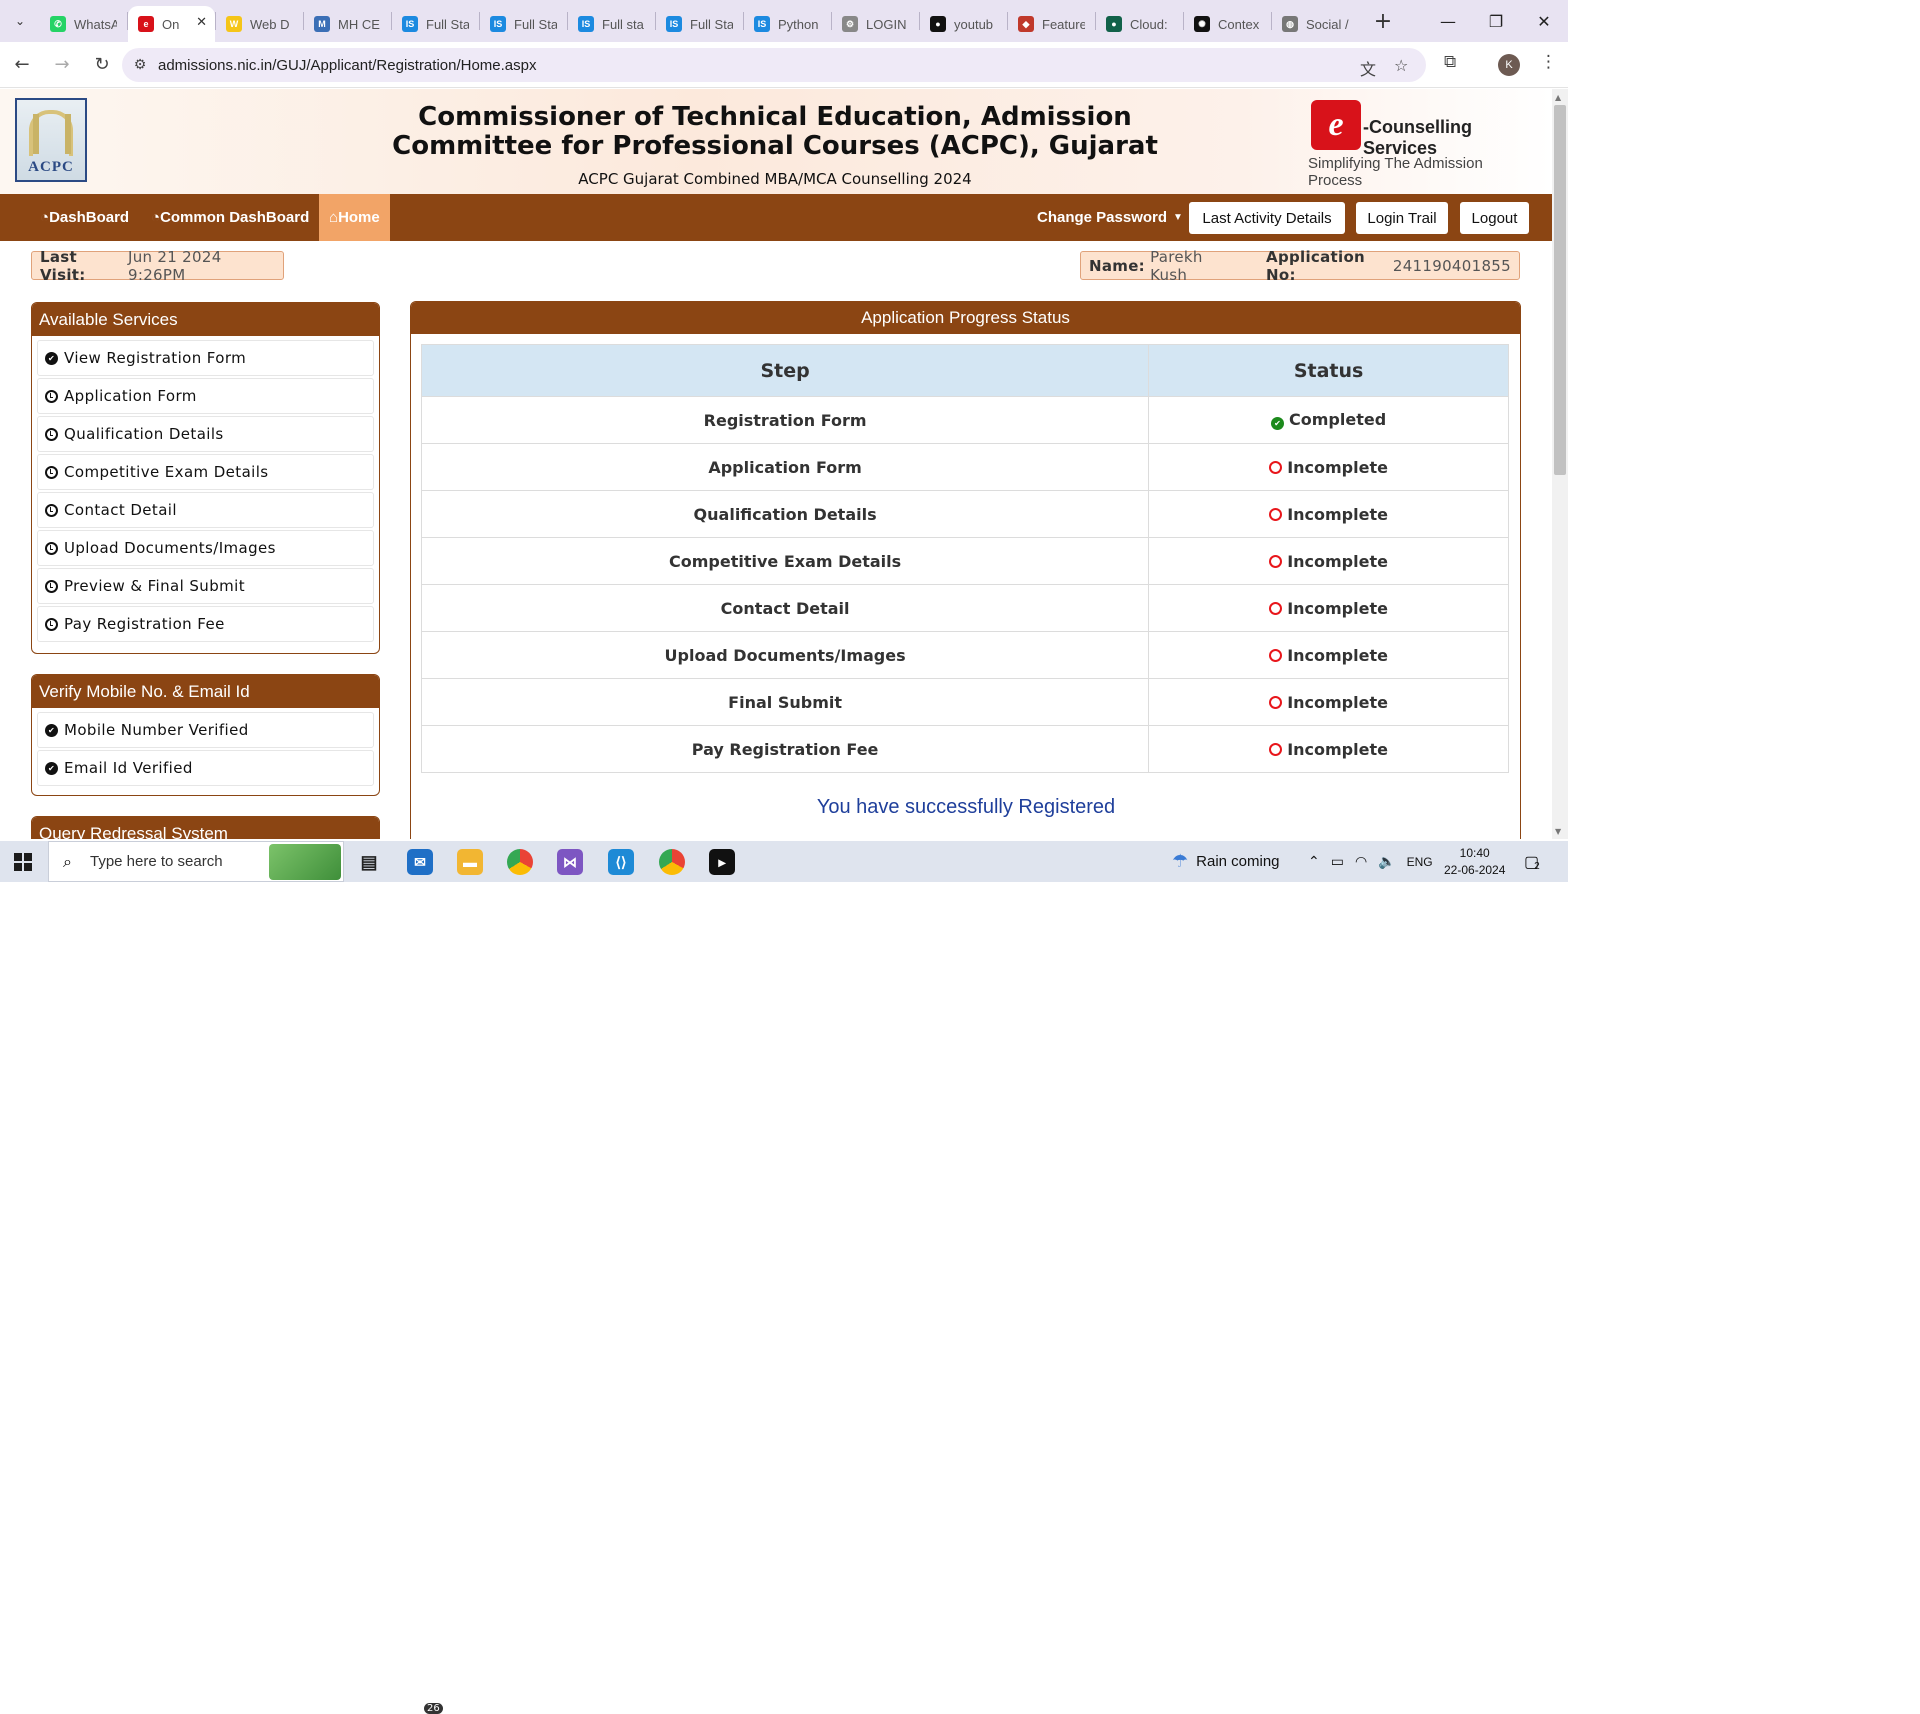 Image resolution: width=1920 pixels, height=1714 pixels. I want to click on page-scrollbar: ▲ ▼, so click(1560, 464).